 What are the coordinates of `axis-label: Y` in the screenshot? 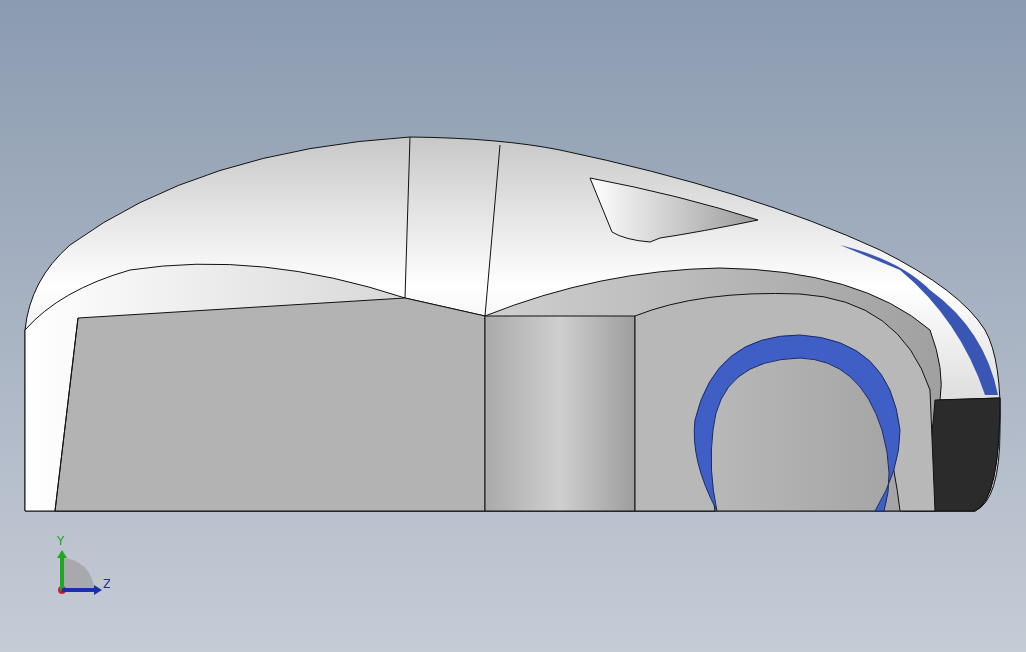 It's located at (61, 541).